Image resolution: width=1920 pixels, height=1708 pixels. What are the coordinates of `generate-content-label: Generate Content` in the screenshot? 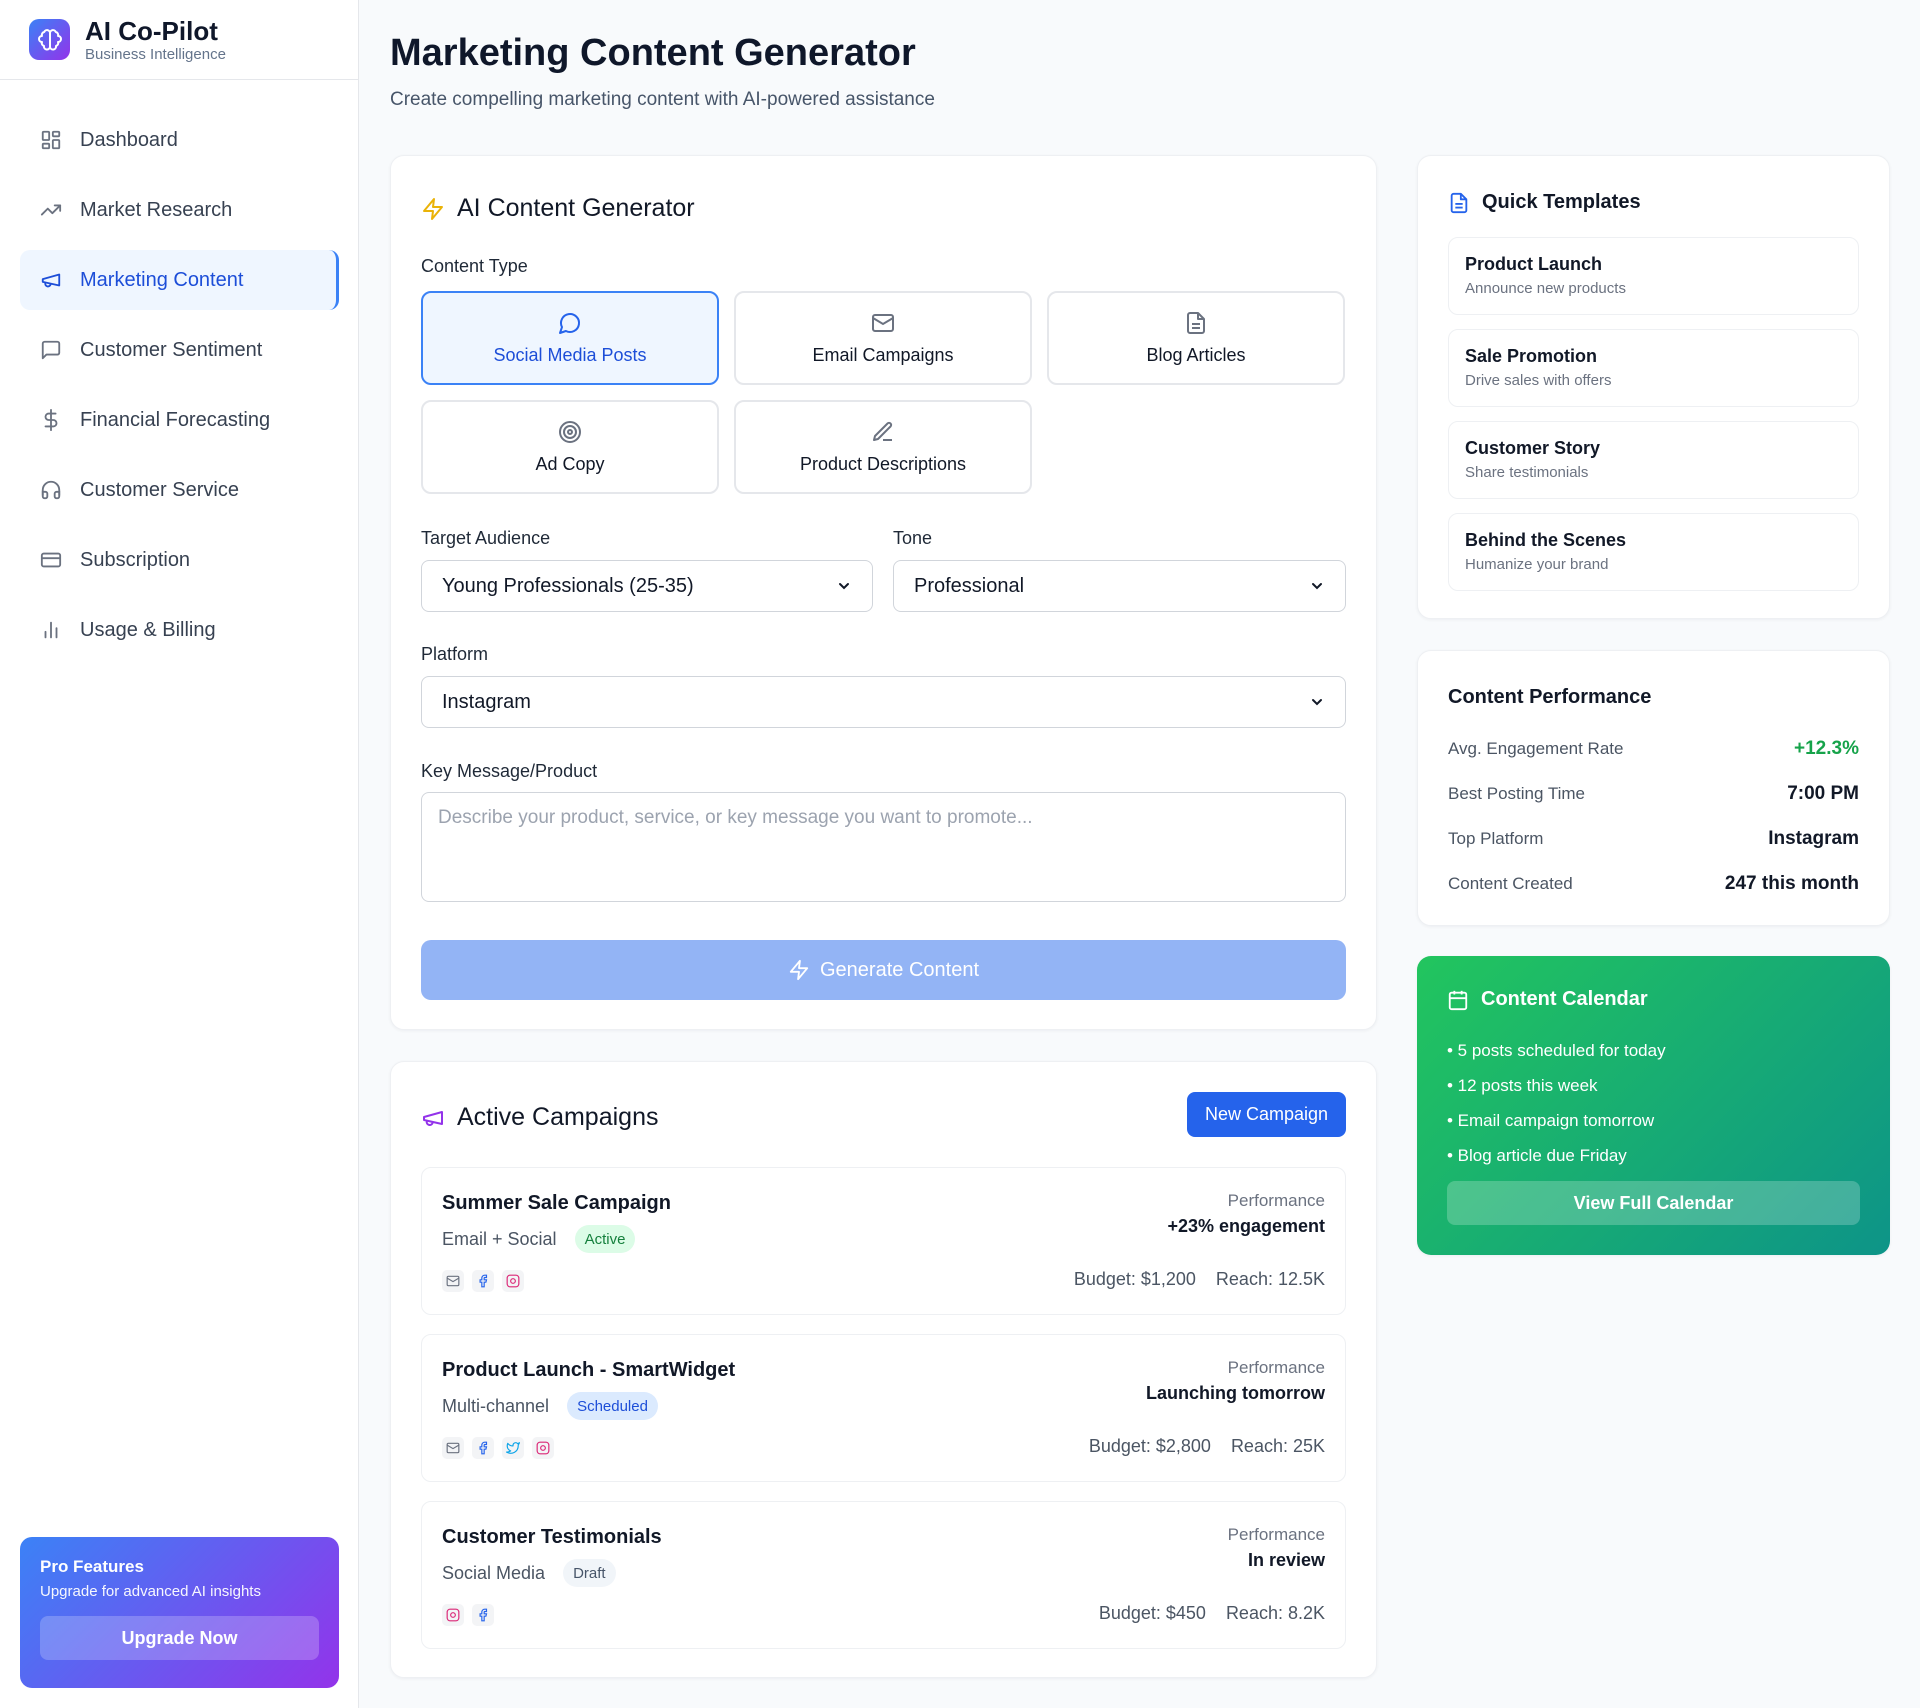 It's located at (899, 969).